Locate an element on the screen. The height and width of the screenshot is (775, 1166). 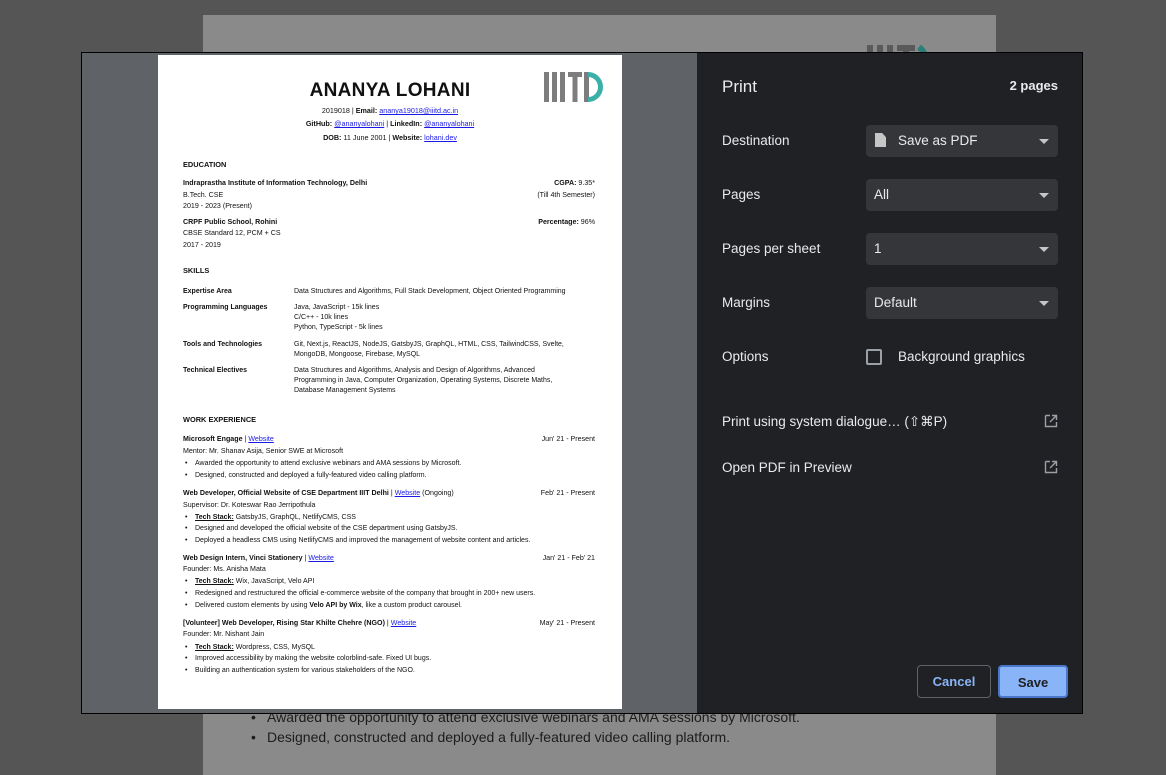
job-suffix: (Ongoing) is located at coordinates (437, 493).